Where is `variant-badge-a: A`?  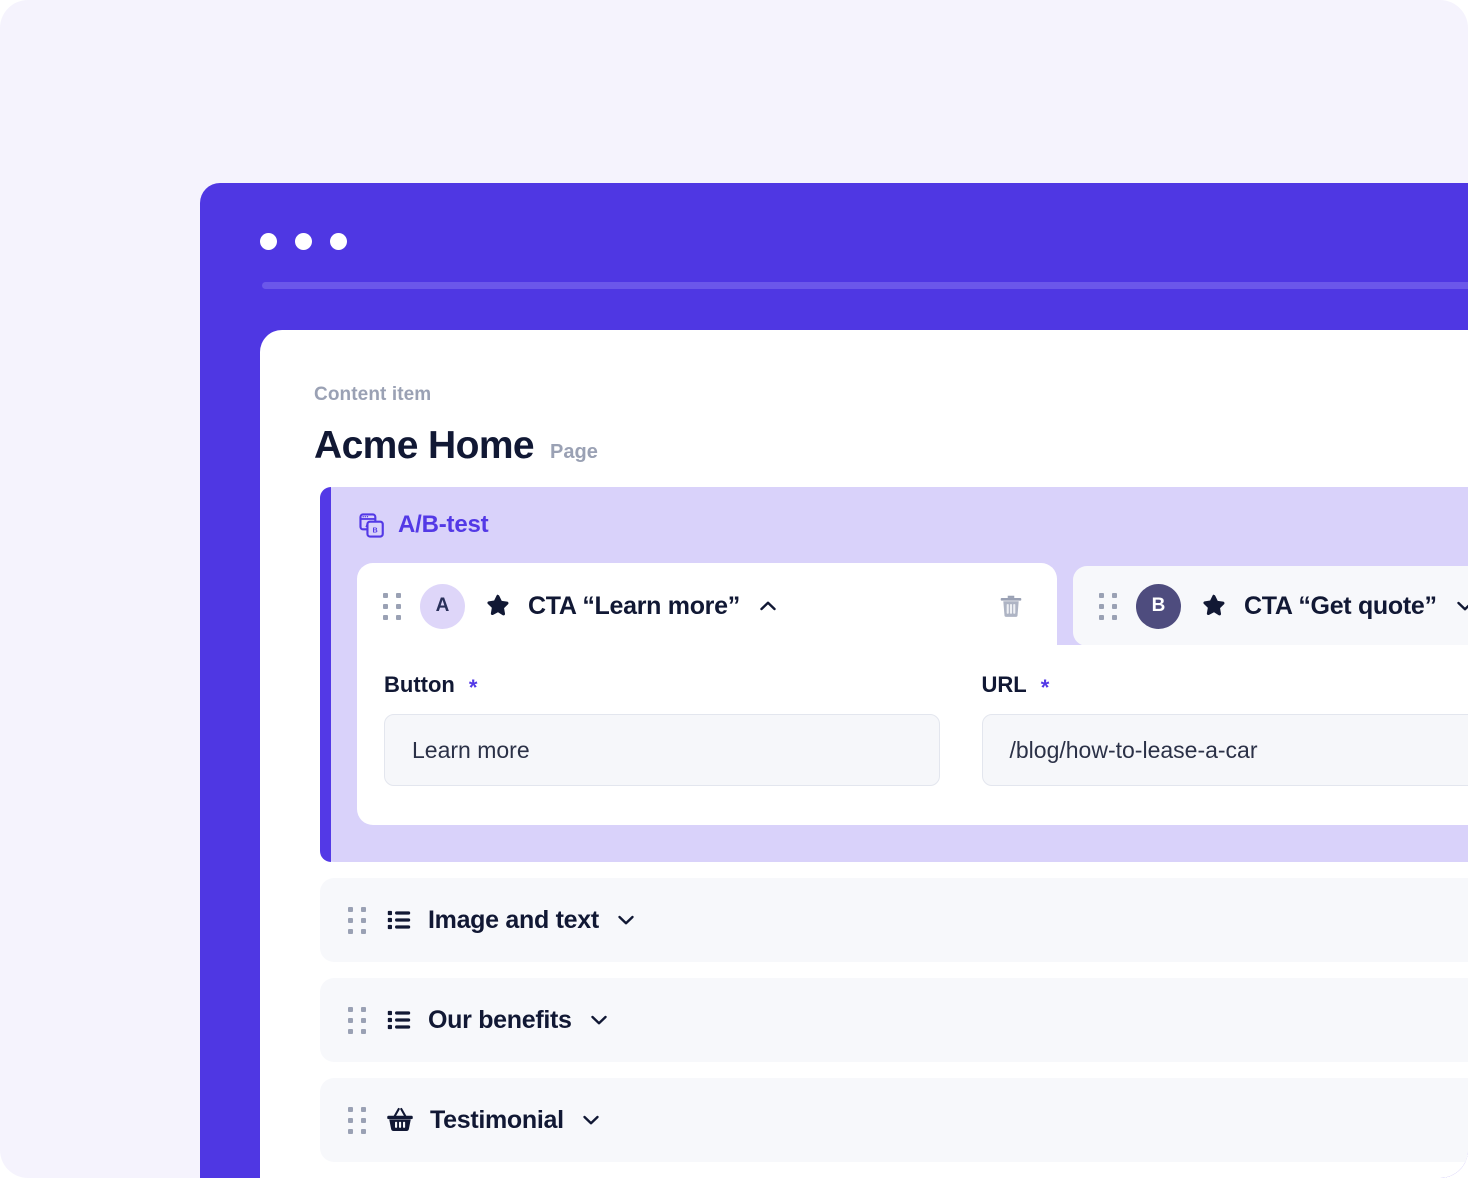 variant-badge-a: A is located at coordinates (442, 606).